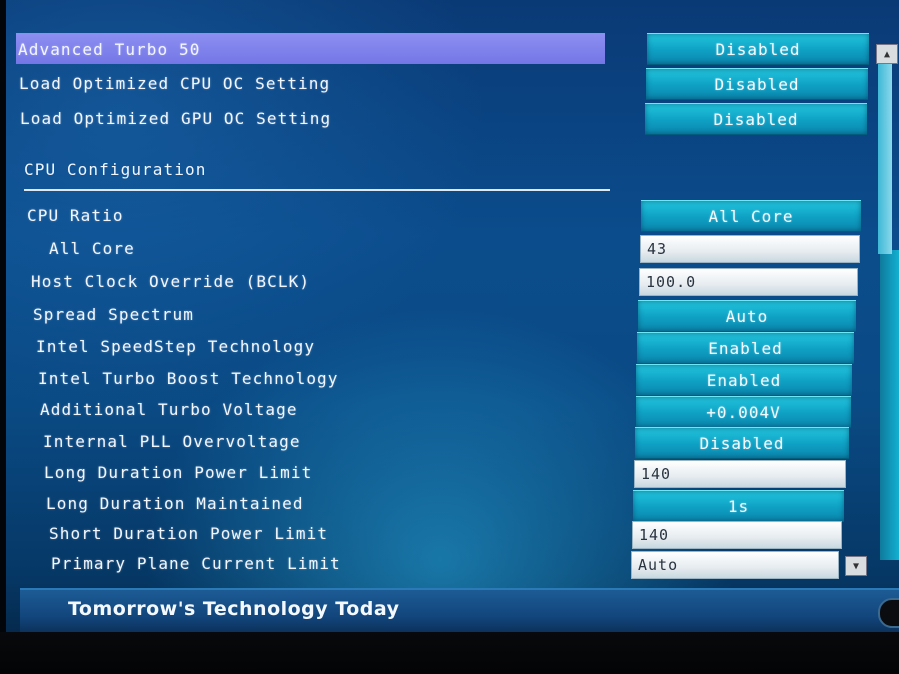 This screenshot has height=674, width=899. I want to click on monitor-bezel-bottom, so click(449, 653).